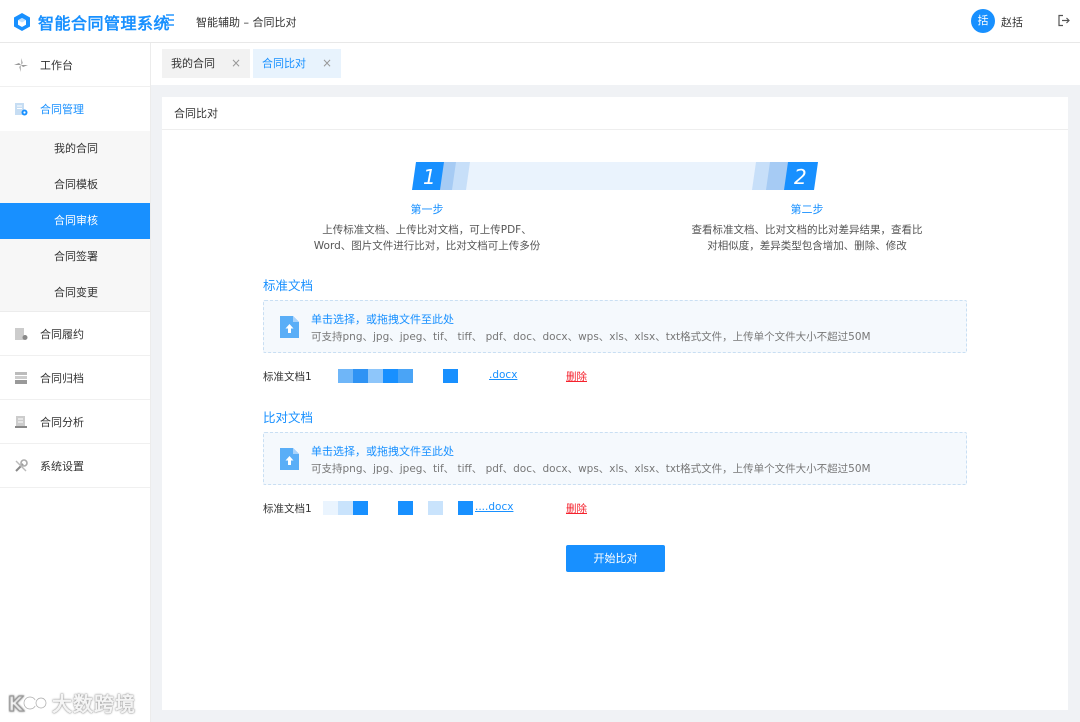 This screenshot has height=722, width=1080. Describe the element at coordinates (615, 558) in the screenshot. I see `start-compare-button: 开始比对` at that location.